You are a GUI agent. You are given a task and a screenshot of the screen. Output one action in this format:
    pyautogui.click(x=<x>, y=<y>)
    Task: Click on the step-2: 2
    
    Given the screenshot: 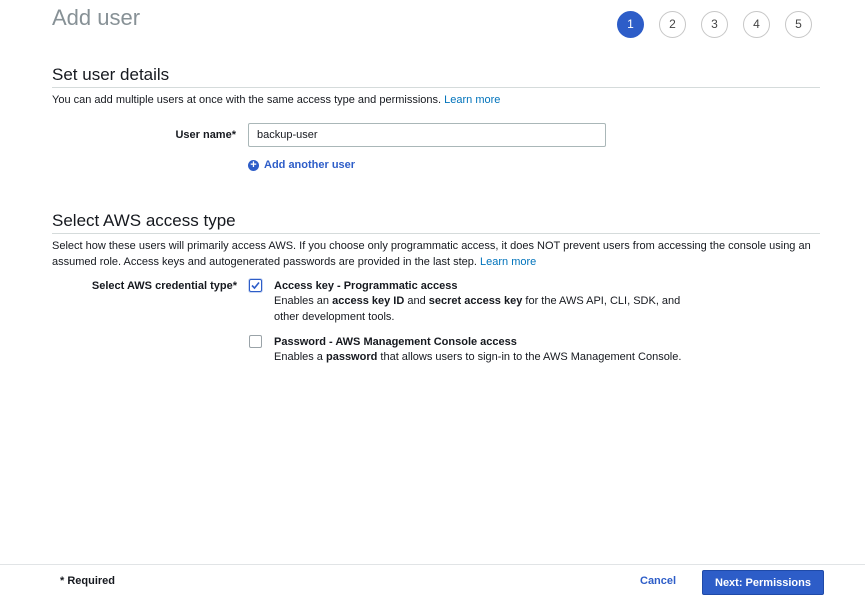 What is the action you would take?
    pyautogui.click(x=672, y=24)
    